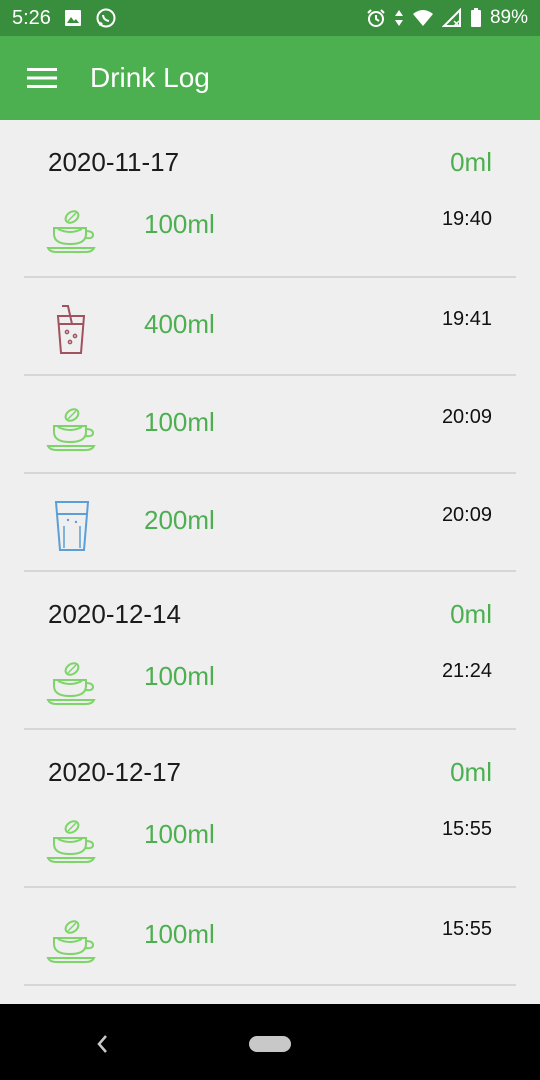 The height and width of the screenshot is (1080, 540). I want to click on data-arrows-icon, so click(399, 18).